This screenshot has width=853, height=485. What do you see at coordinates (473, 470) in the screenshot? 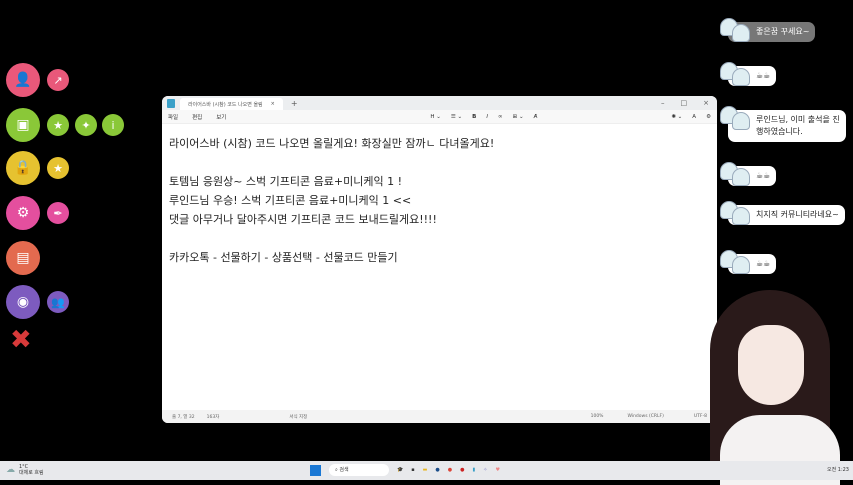
I see `notepad-task-icon: ▮` at bounding box center [473, 470].